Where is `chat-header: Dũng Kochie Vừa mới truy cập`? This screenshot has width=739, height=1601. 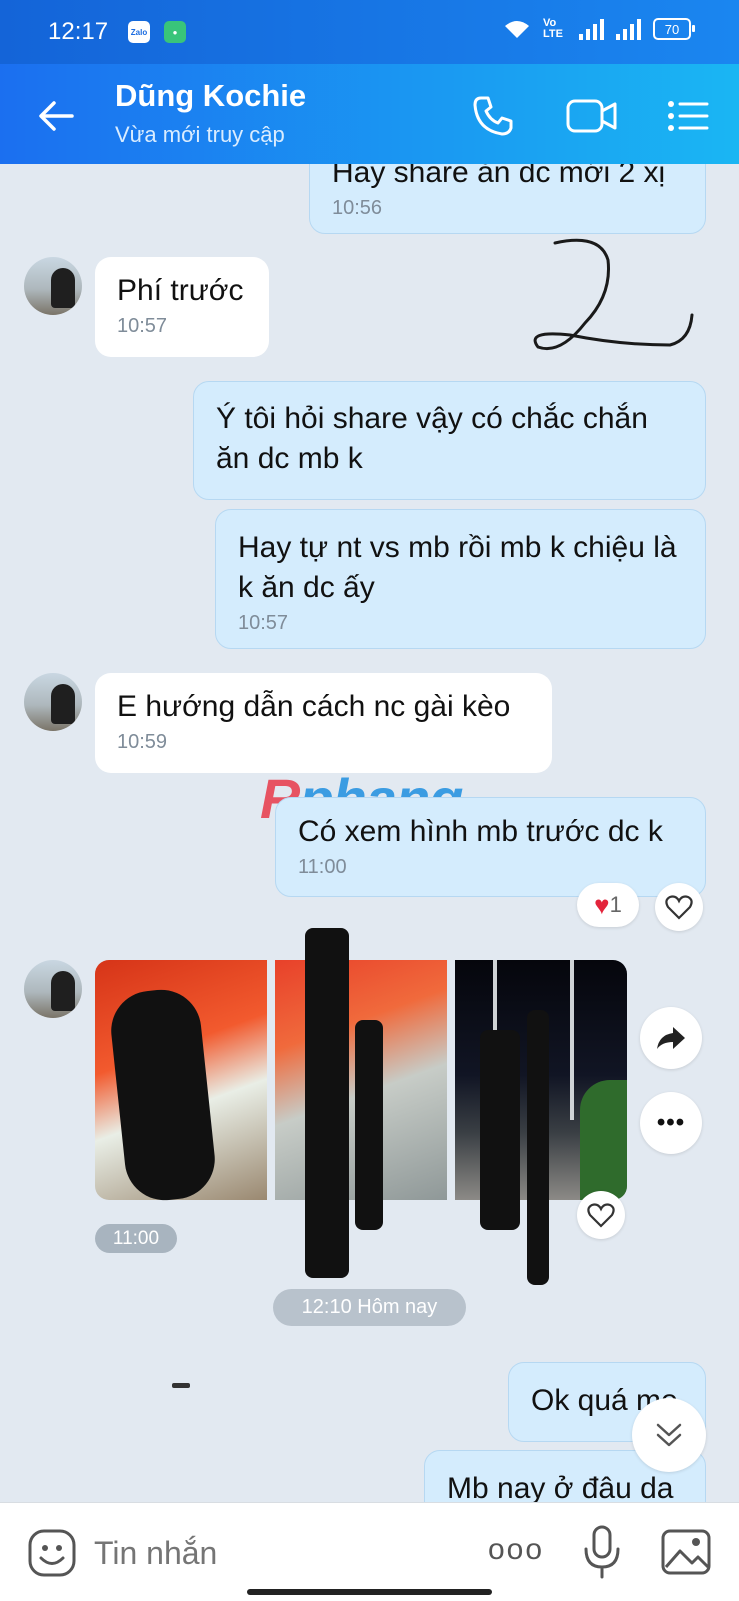
chat-header: Dũng Kochie Vừa mới truy cập is located at coordinates (369, 114).